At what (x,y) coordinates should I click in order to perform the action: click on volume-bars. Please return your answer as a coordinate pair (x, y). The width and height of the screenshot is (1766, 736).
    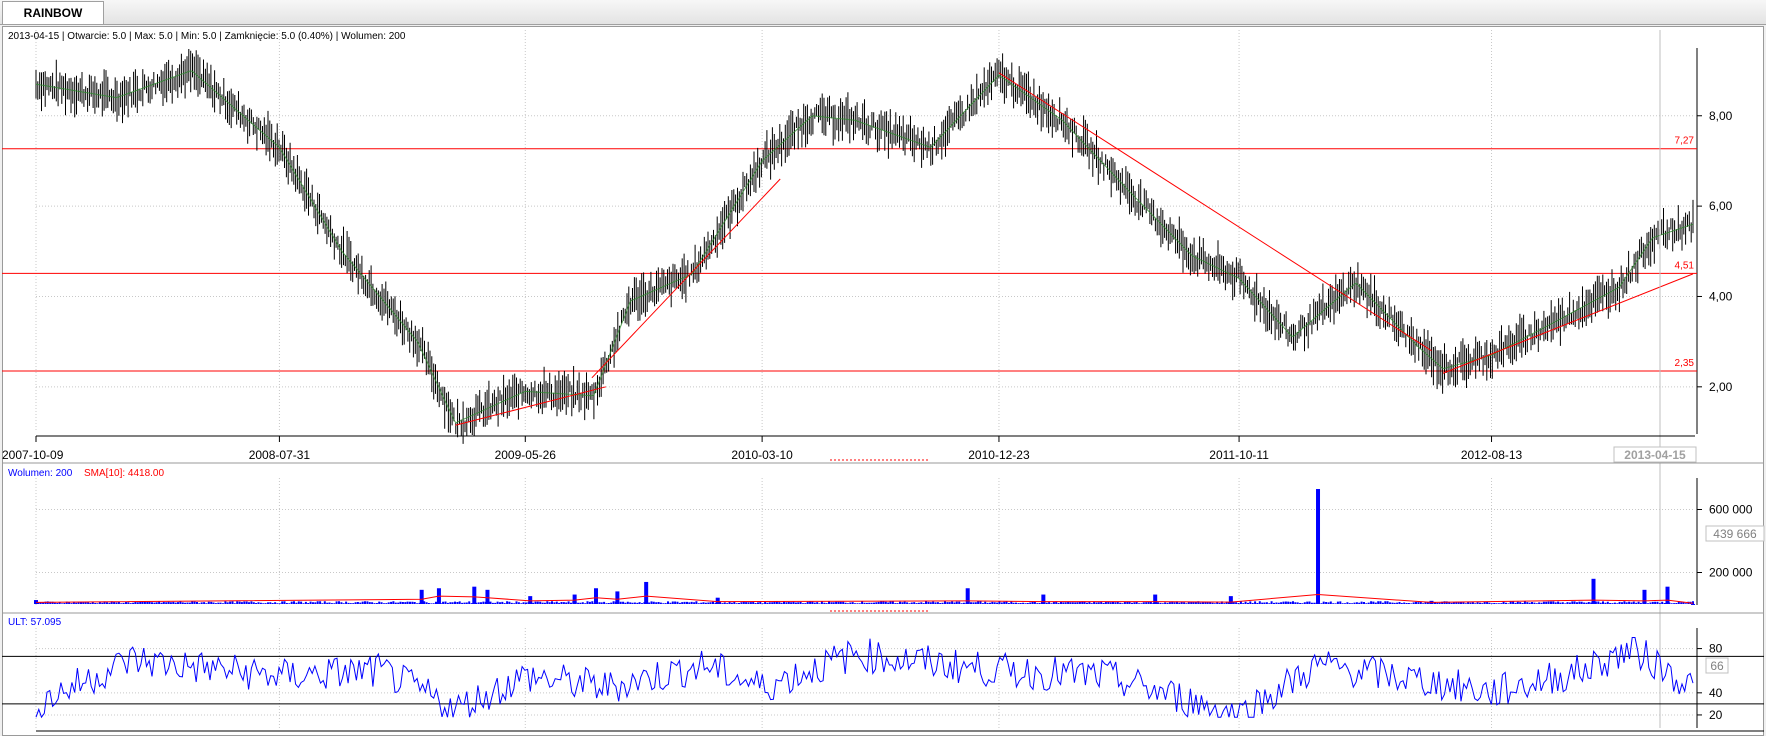
    Looking at the image, I should click on (864, 547).